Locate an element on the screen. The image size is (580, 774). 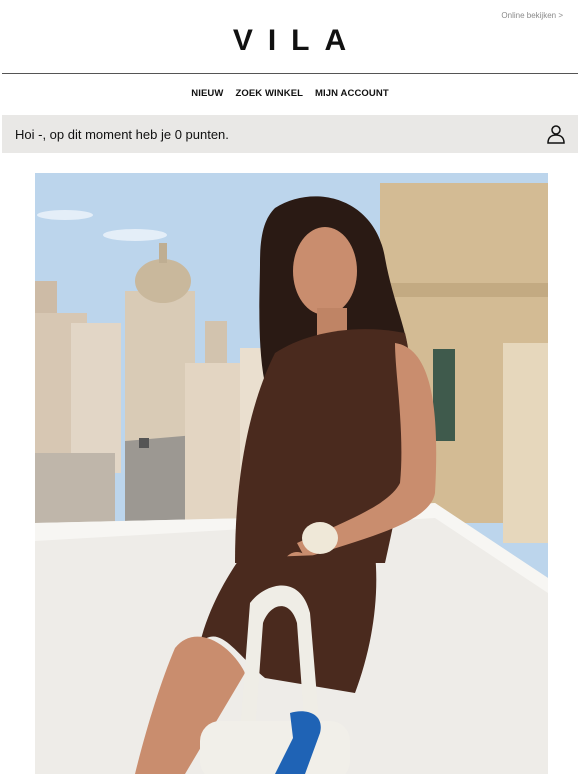
user-icon is located at coordinates (556, 134).